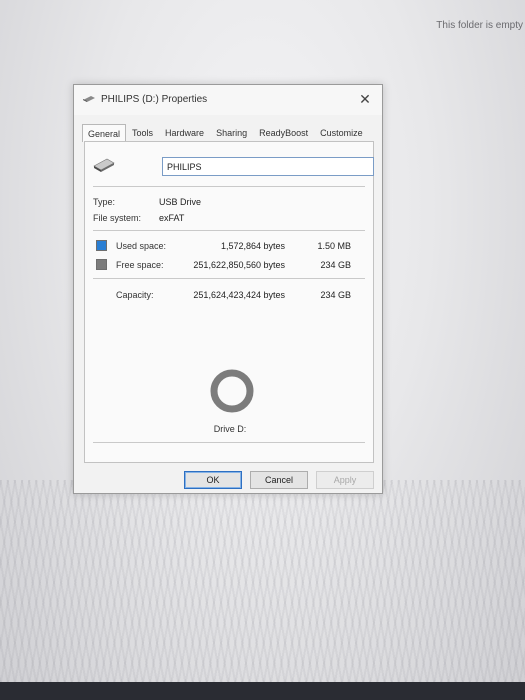  Describe the element at coordinates (334, 246) in the screenshot. I see `used-space-size: 1.50 MB` at that location.